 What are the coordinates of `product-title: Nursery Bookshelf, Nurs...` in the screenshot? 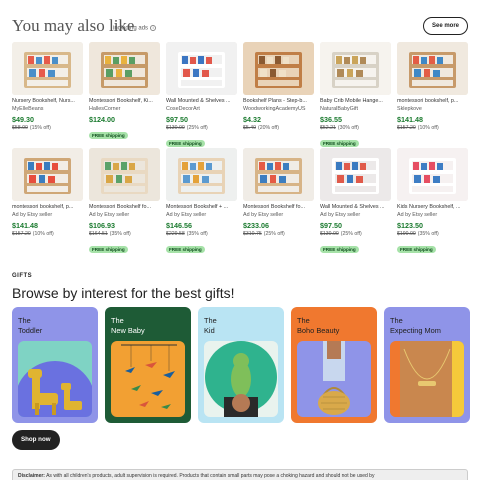 It's located at (47, 101).